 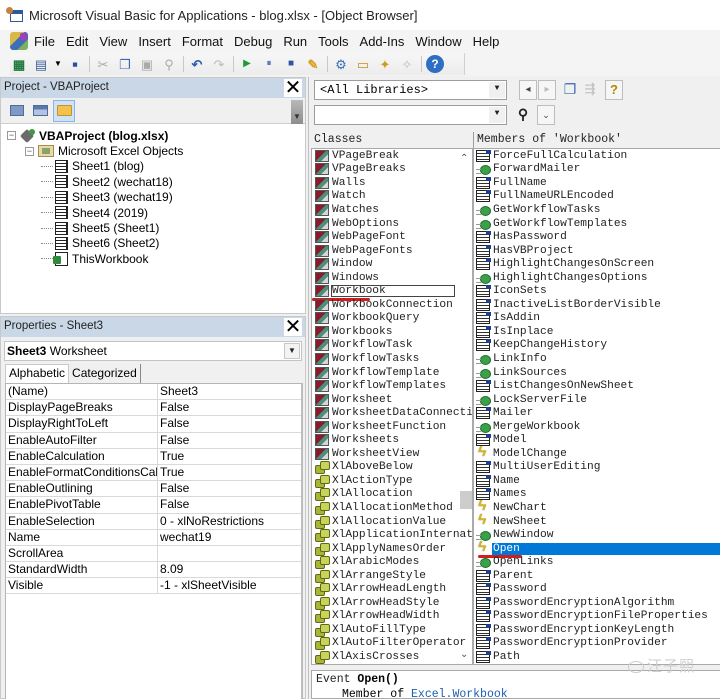 What do you see at coordinates (229, 456) in the screenshot?
I see `property-value: True` at bounding box center [229, 456].